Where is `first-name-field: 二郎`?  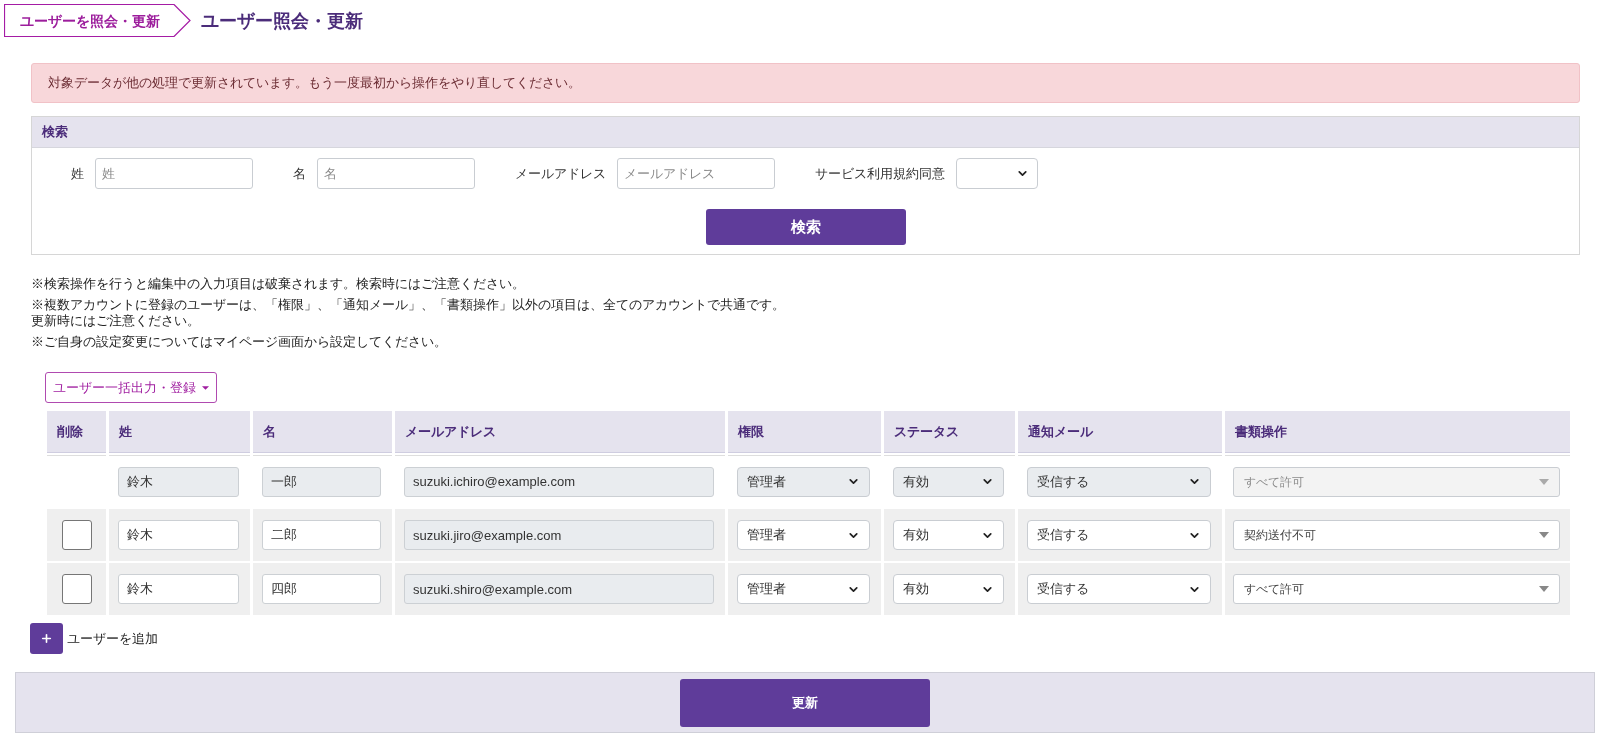 first-name-field: 二郎 is located at coordinates (321, 535).